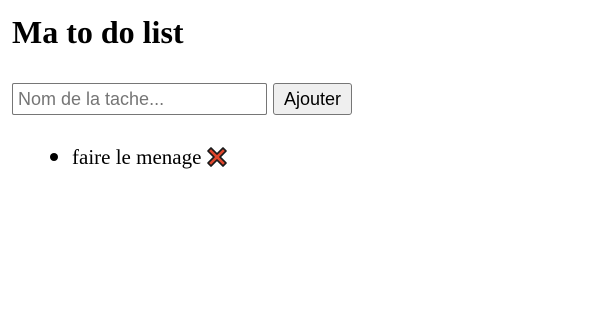 This screenshot has height=325, width=614. I want to click on add-task-button: Ajouter, so click(313, 99).